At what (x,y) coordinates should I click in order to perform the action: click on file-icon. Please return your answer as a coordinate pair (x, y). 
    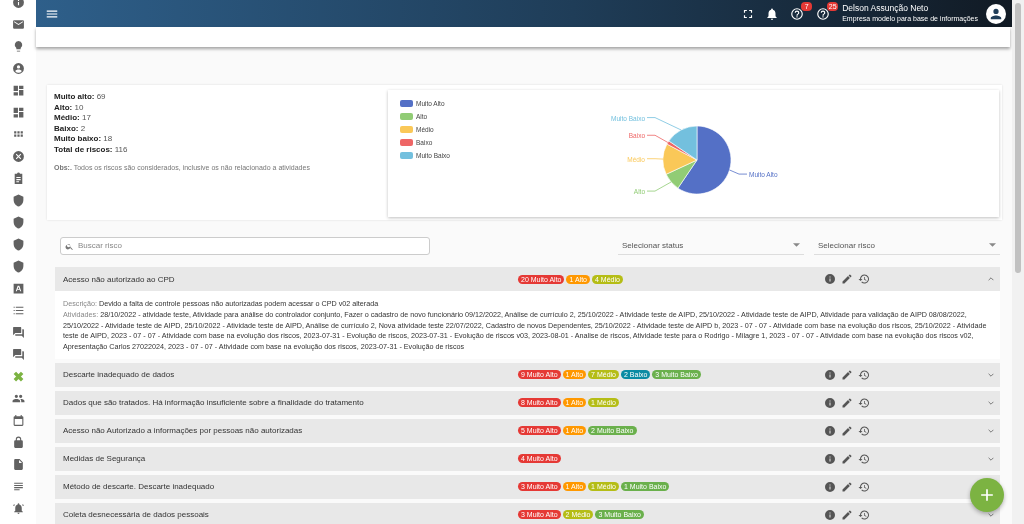
    Looking at the image, I should click on (18, 464).